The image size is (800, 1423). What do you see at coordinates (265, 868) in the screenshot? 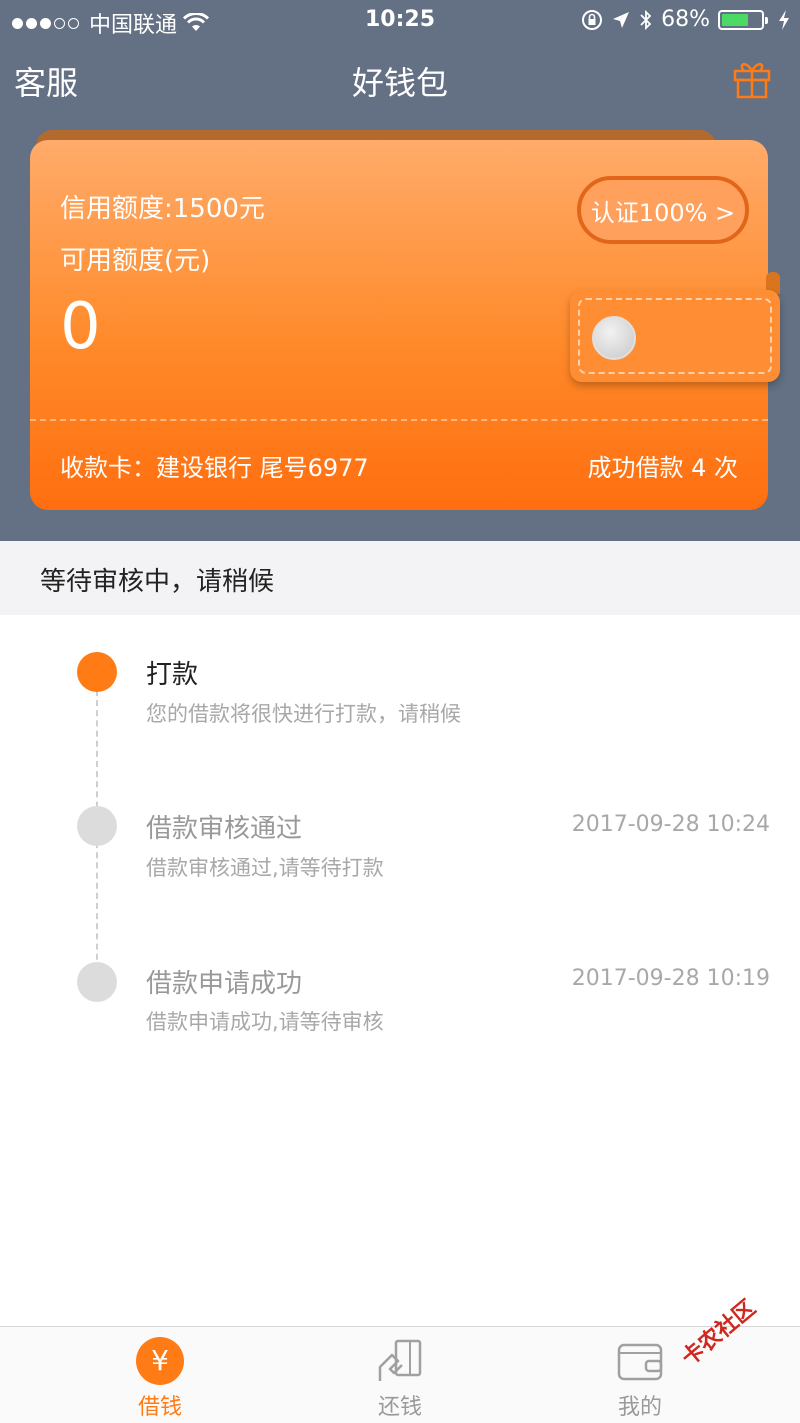
I see `timeline-desc: 借款审核通过,请等待打款` at bounding box center [265, 868].